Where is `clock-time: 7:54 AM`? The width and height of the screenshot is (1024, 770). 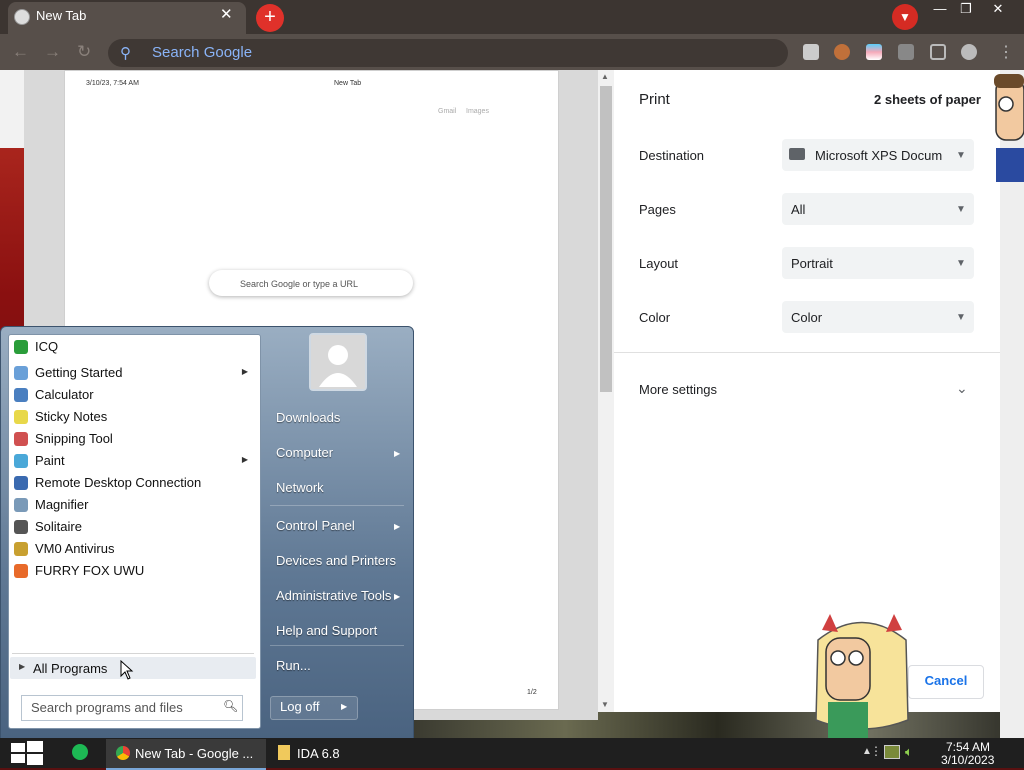 clock-time: 7:54 AM is located at coordinates (968, 747).